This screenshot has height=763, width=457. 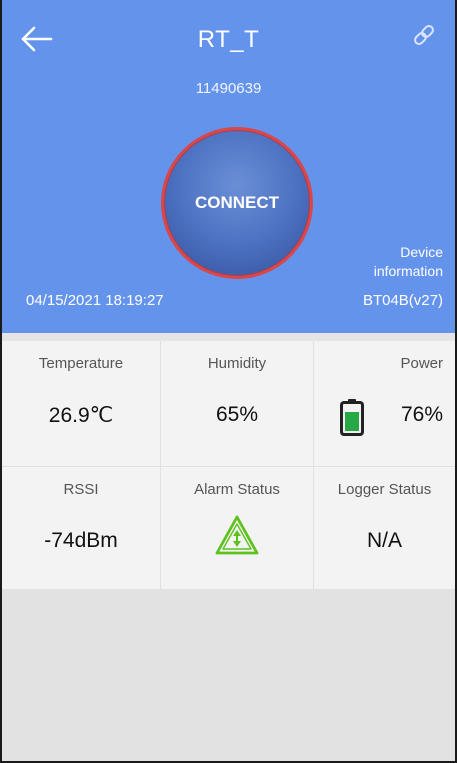 I want to click on firmware-version: BT04B(v27), so click(x=402, y=300).